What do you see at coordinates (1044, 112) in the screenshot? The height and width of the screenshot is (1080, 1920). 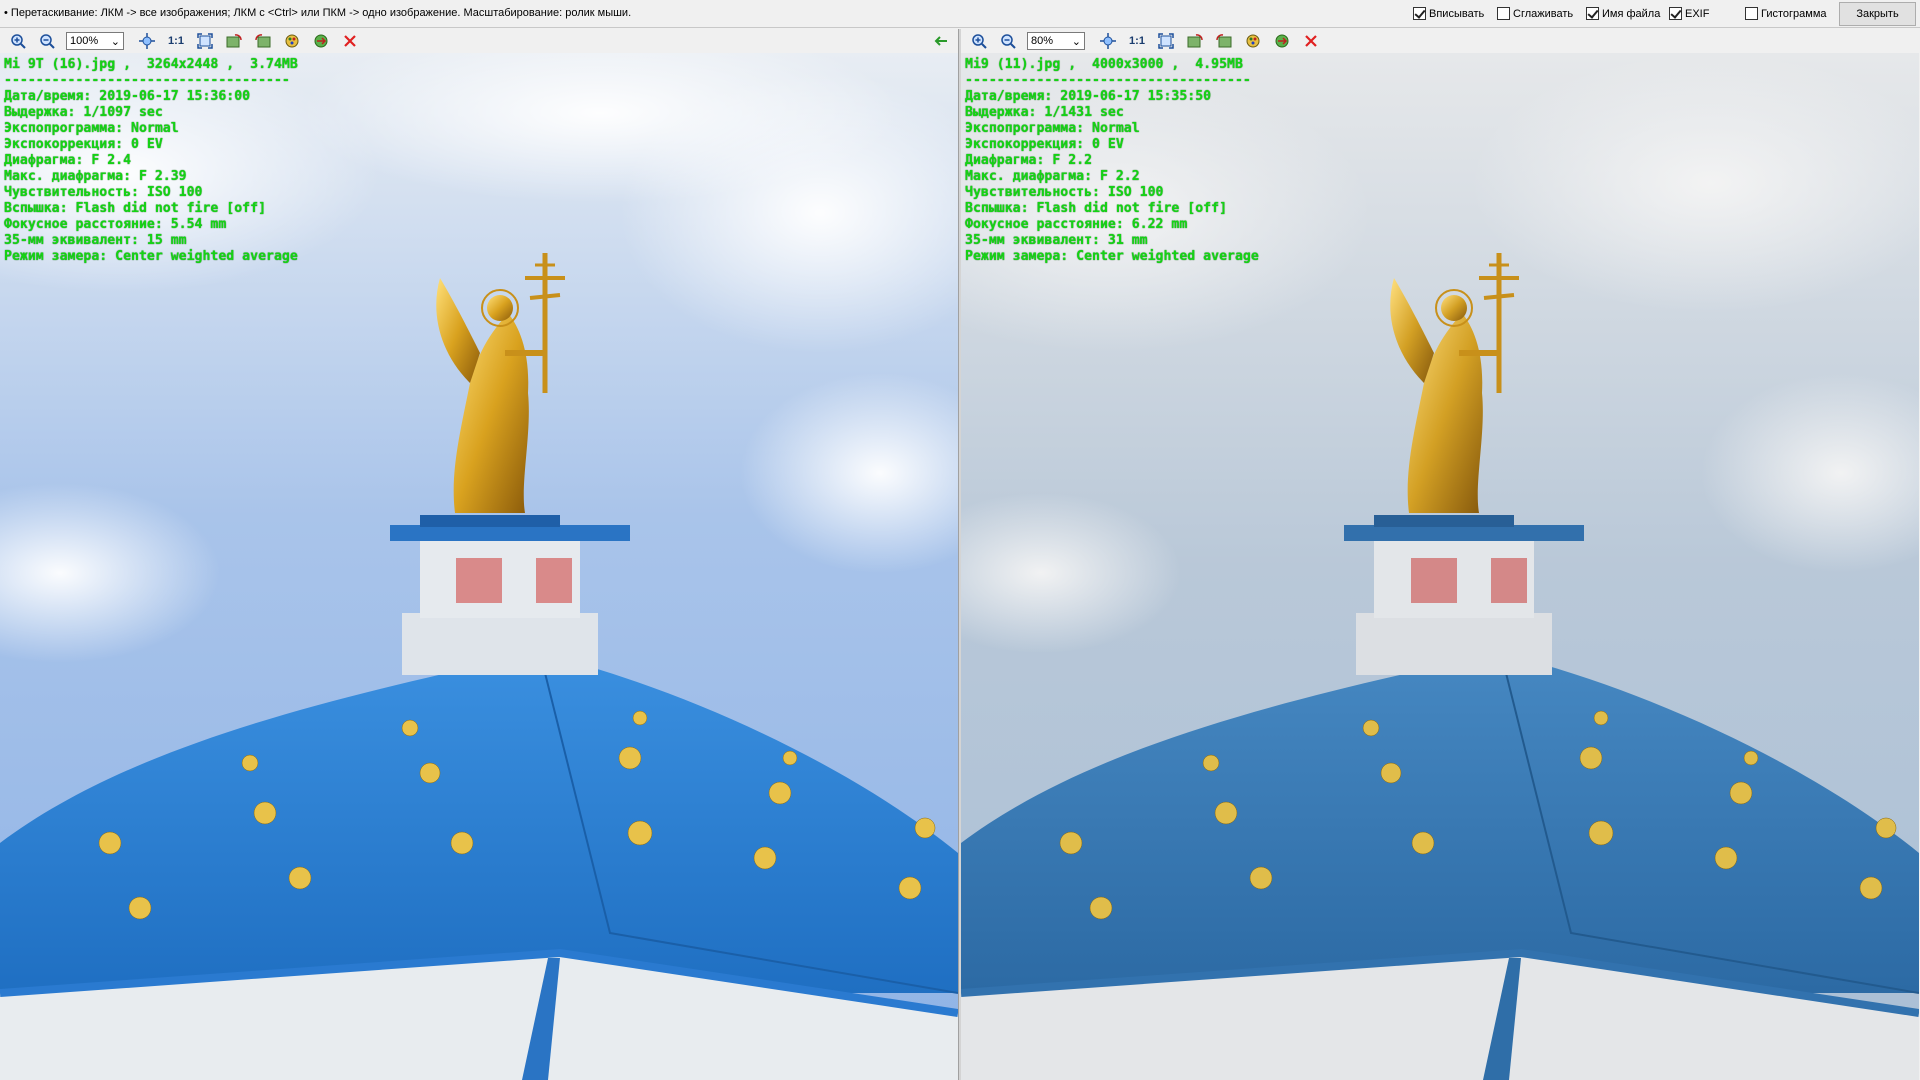 I see `exif-line: Выдержка: 1/1431 sec` at bounding box center [1044, 112].